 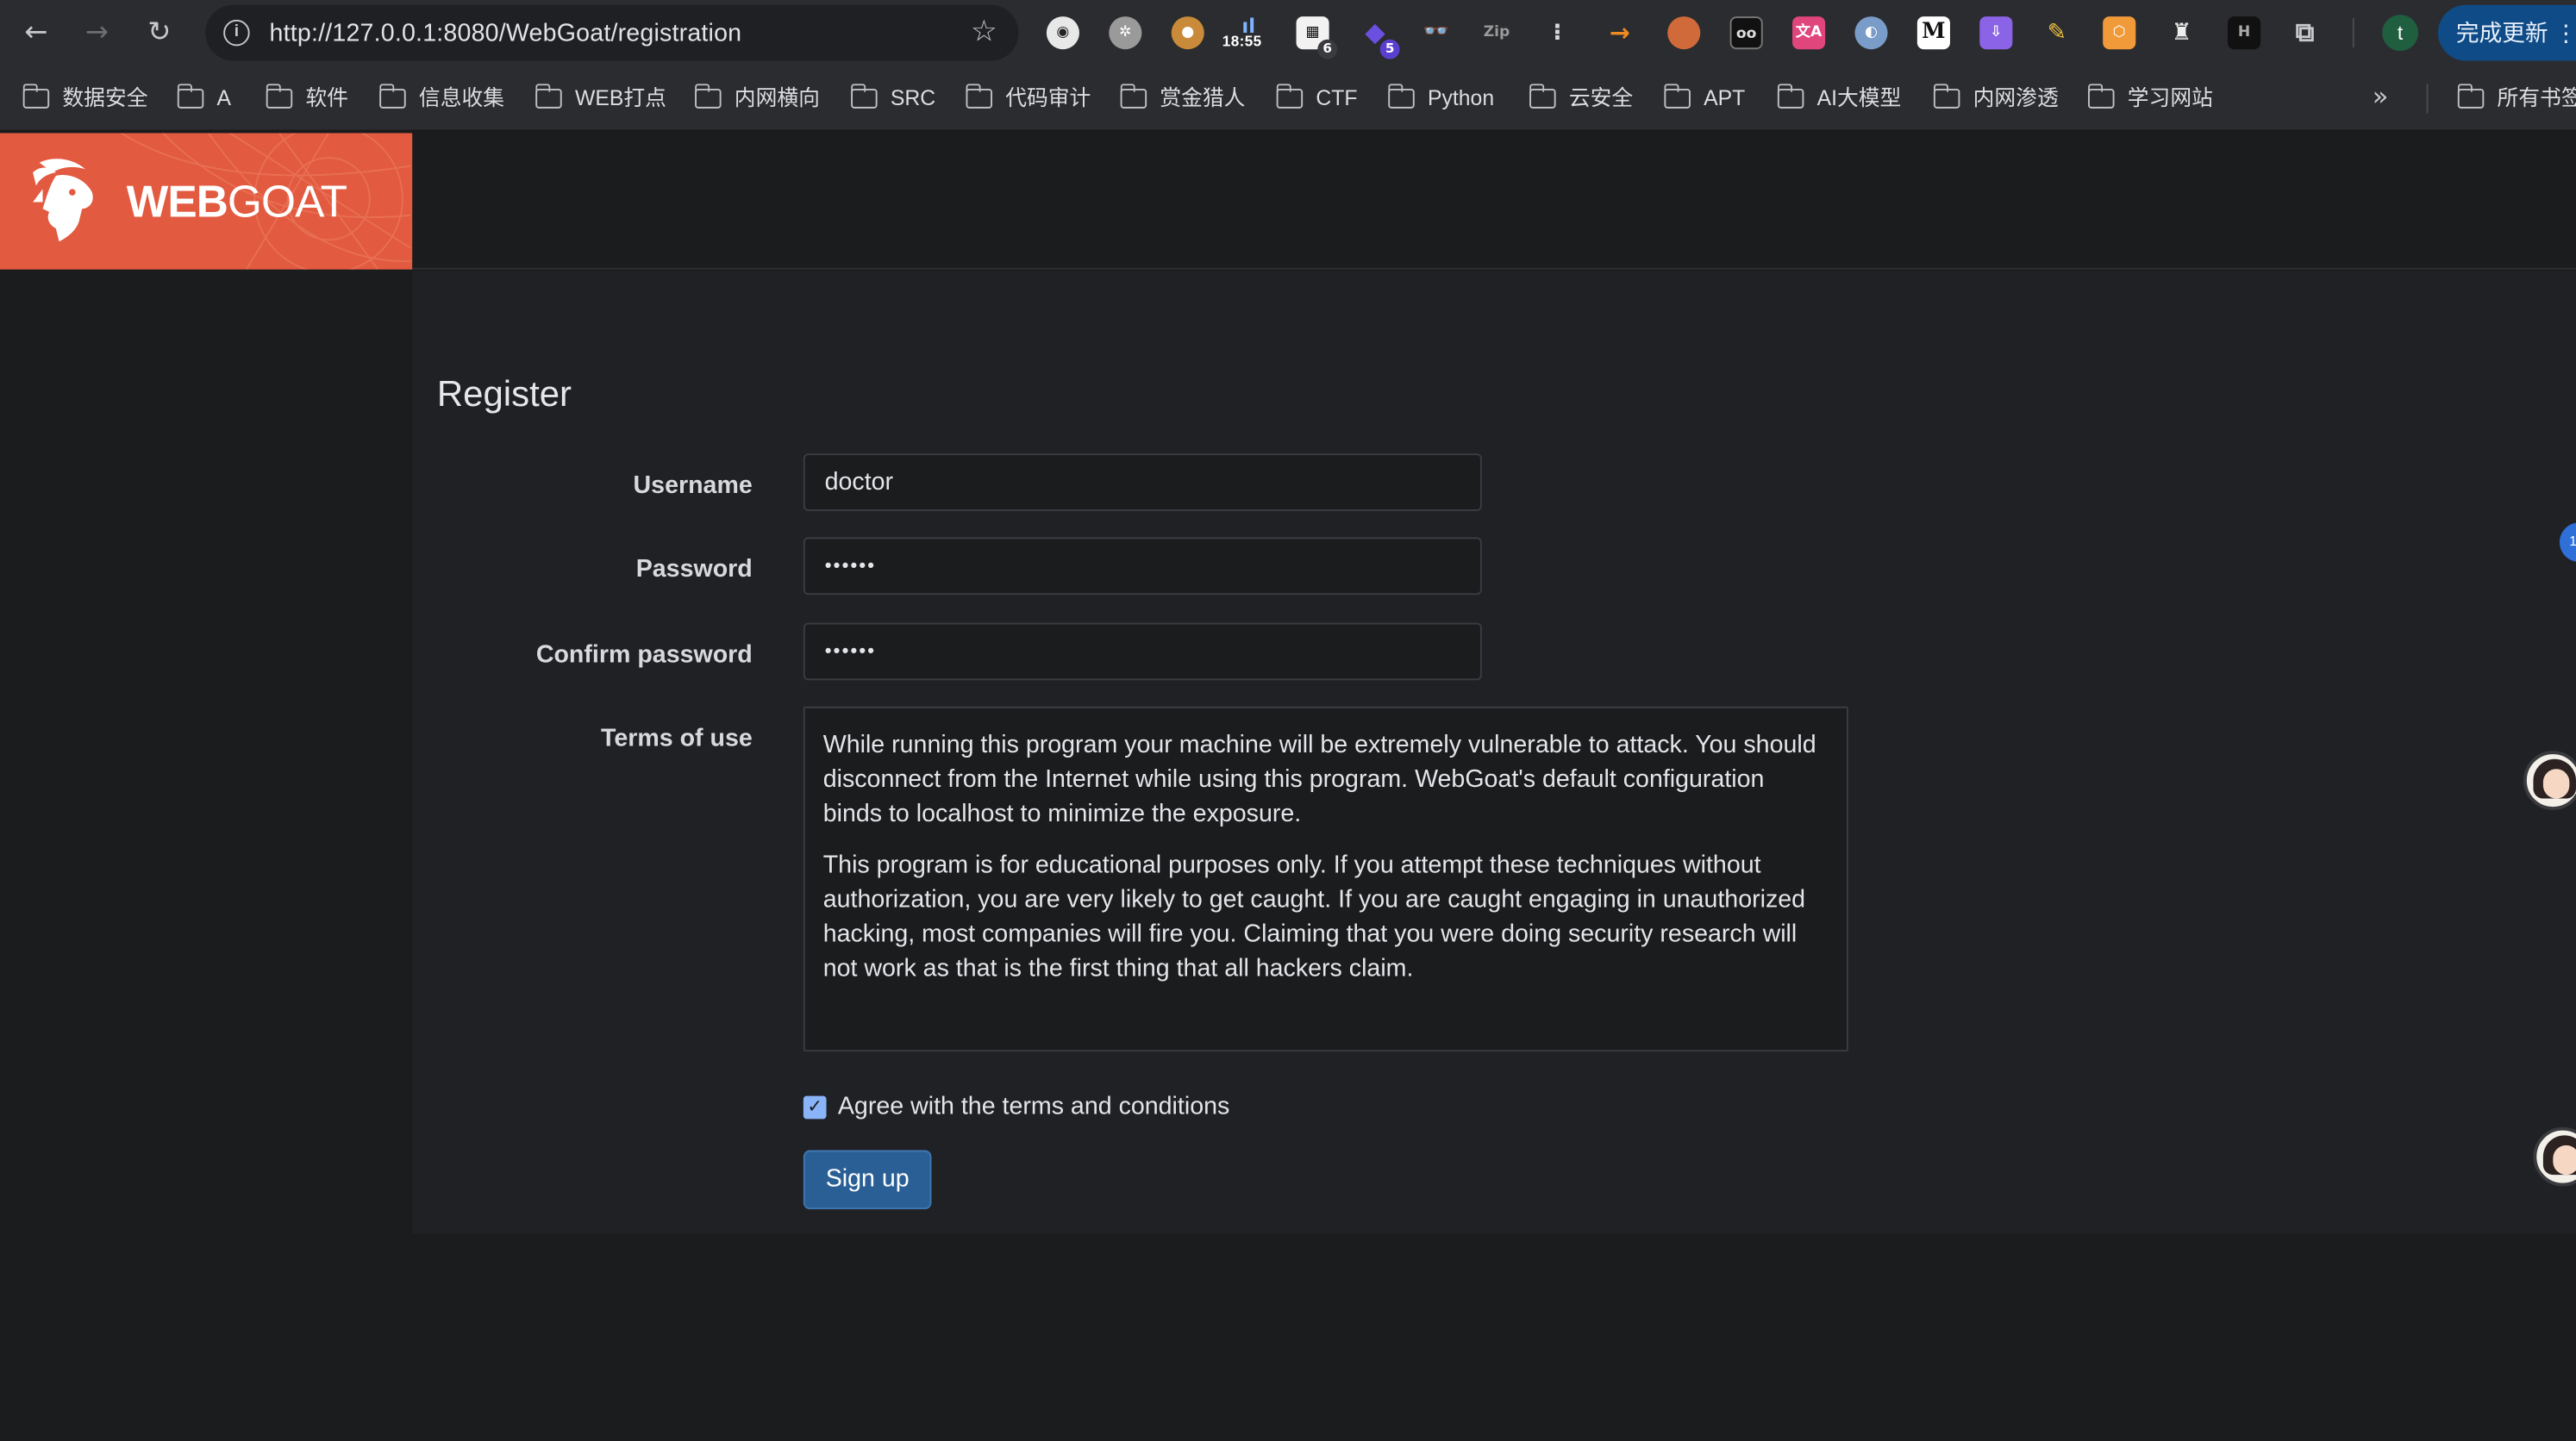 What do you see at coordinates (159, 33) in the screenshot?
I see `reload-icon: ↻` at bounding box center [159, 33].